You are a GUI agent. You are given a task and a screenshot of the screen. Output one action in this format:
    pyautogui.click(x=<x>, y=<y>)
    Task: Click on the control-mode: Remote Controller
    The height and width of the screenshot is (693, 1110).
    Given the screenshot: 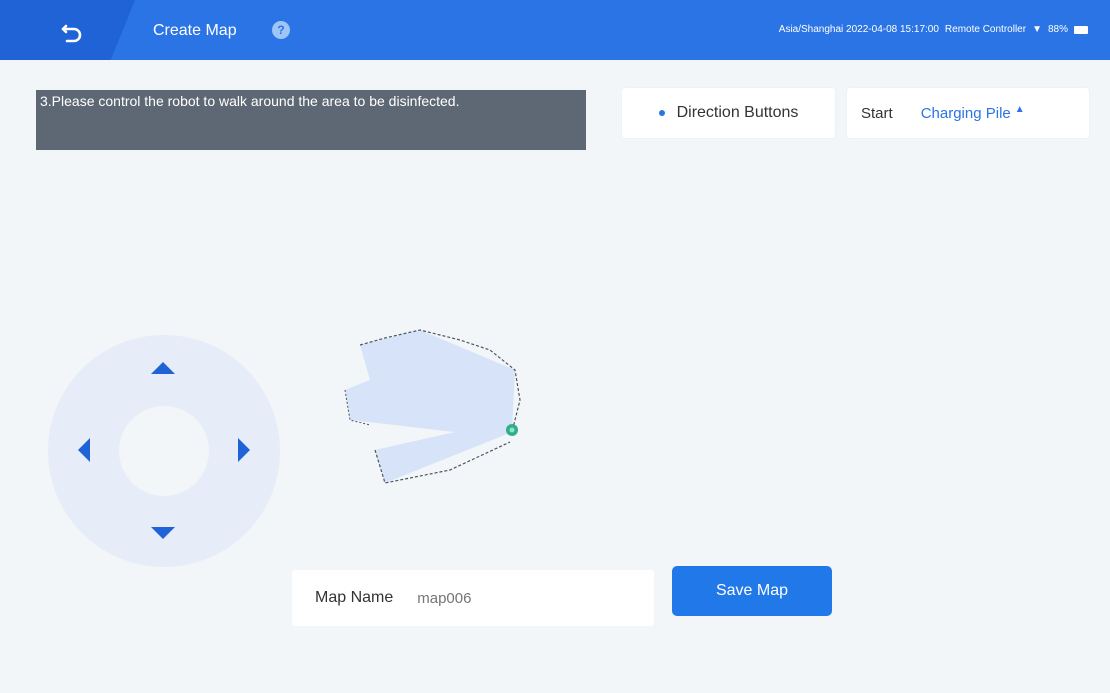 What is the action you would take?
    pyautogui.click(x=985, y=29)
    